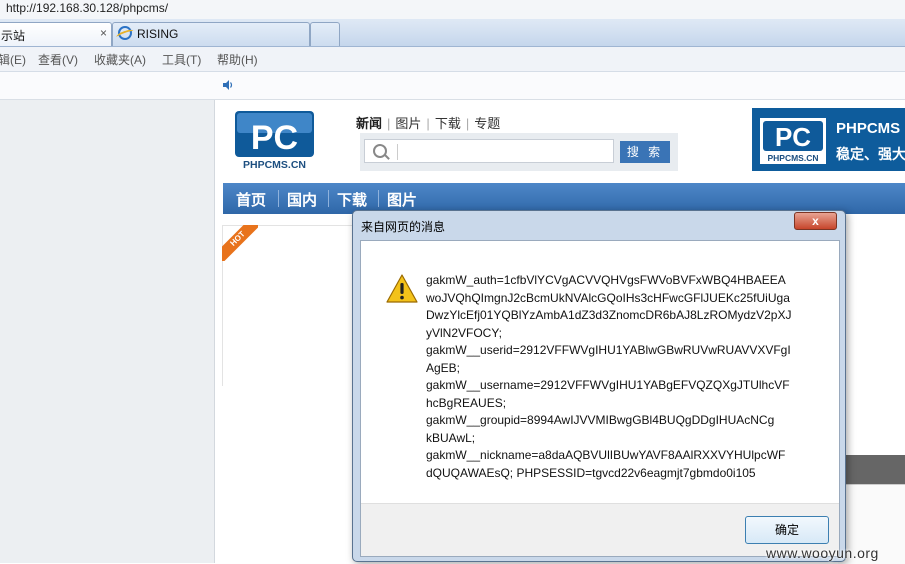 The image size is (905, 564). I want to click on main-nav-pictures: 图片, so click(402, 199).